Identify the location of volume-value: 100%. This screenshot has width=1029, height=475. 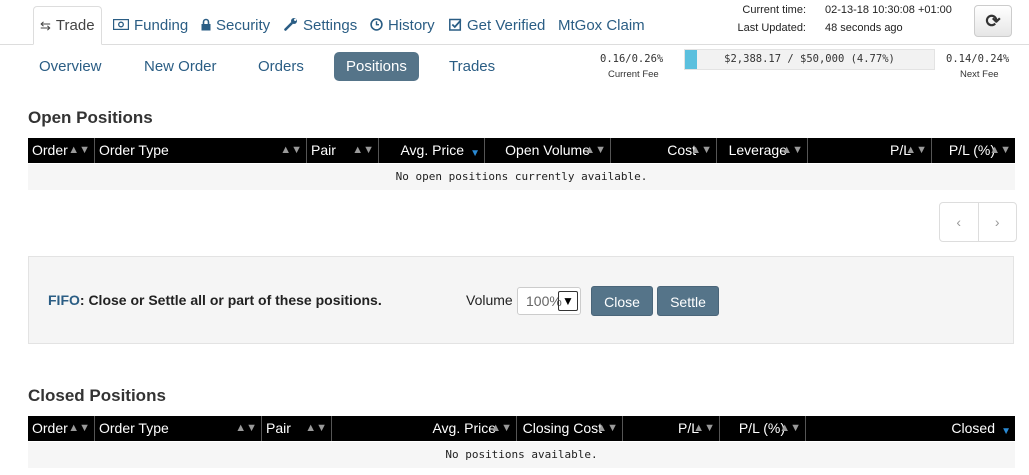
(544, 301).